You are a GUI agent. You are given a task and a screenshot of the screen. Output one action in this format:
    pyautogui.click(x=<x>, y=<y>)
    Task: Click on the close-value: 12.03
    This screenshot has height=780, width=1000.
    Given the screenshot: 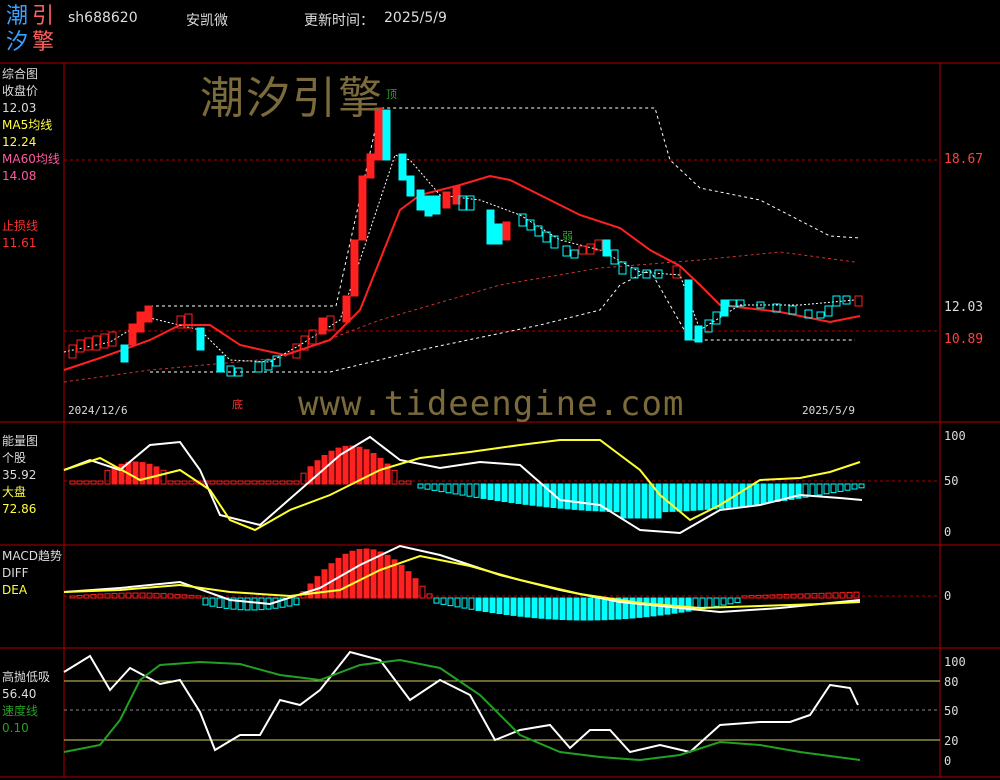 What is the action you would take?
    pyautogui.click(x=19, y=108)
    